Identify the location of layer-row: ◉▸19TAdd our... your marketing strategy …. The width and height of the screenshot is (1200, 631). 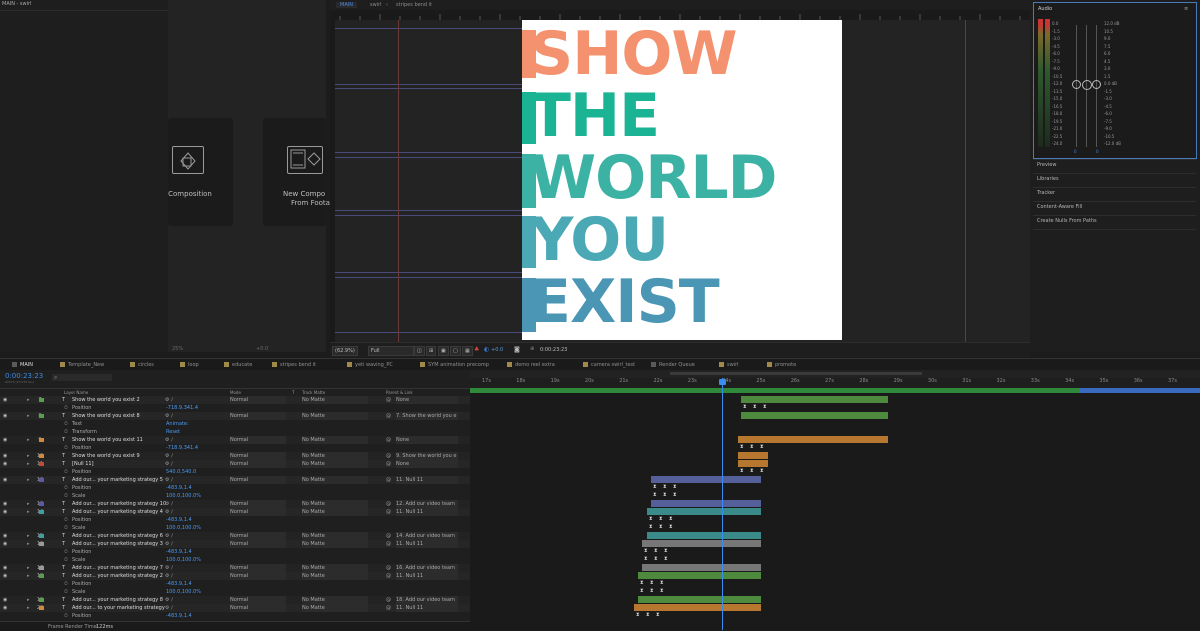
(235, 600).